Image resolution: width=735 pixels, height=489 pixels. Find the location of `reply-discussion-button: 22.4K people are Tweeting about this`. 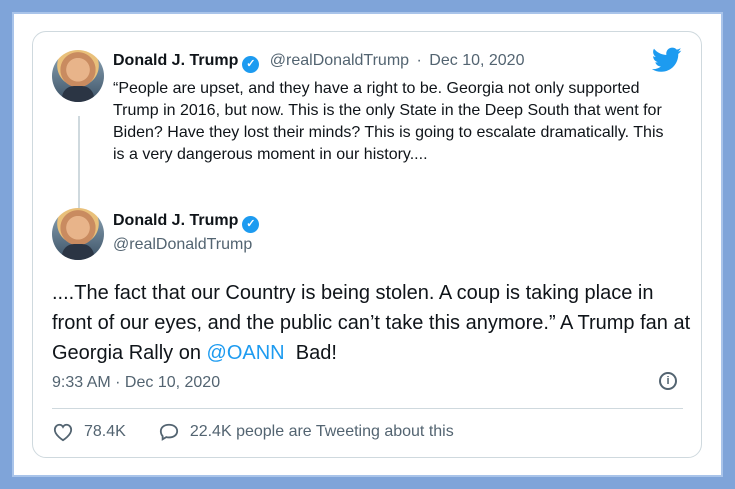

reply-discussion-button: 22.4K people are Tweeting about this is located at coordinates (306, 432).